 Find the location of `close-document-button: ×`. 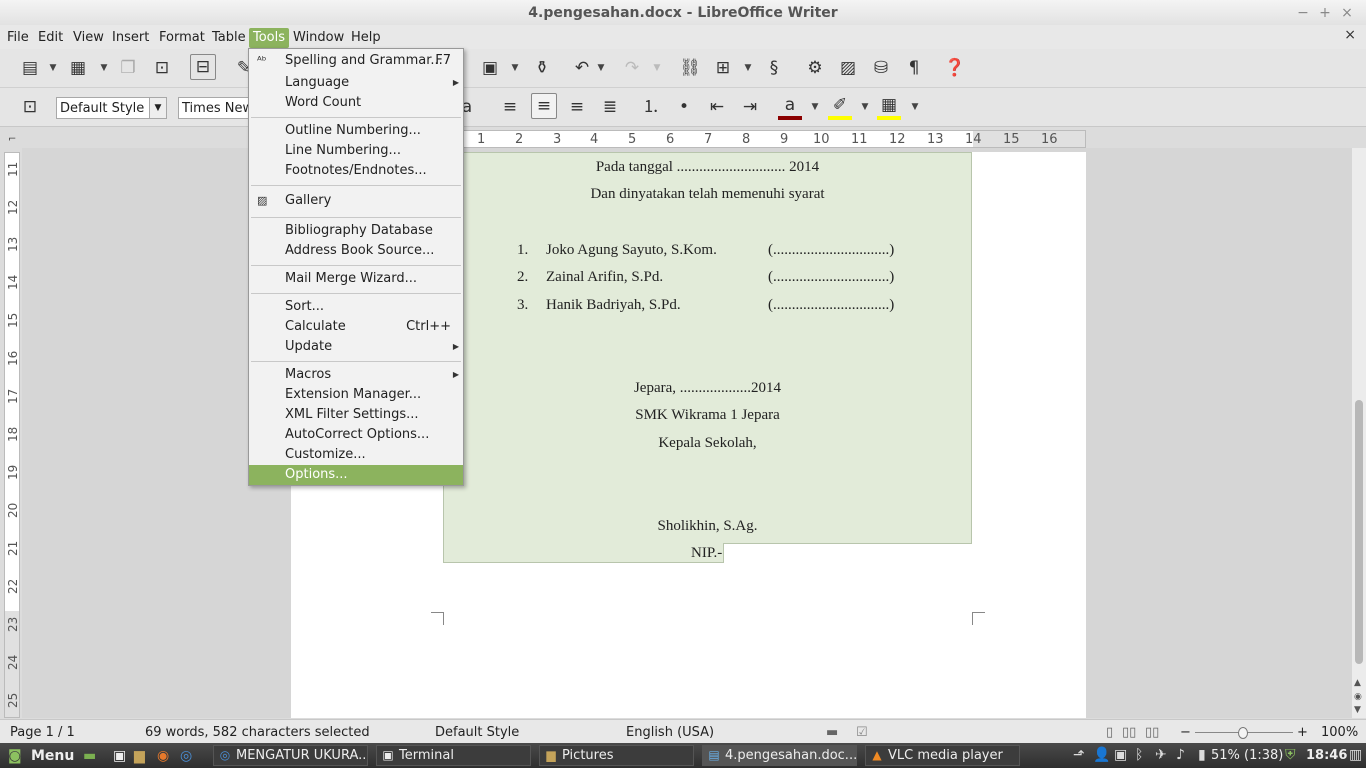

close-document-button: × is located at coordinates (1350, 35).